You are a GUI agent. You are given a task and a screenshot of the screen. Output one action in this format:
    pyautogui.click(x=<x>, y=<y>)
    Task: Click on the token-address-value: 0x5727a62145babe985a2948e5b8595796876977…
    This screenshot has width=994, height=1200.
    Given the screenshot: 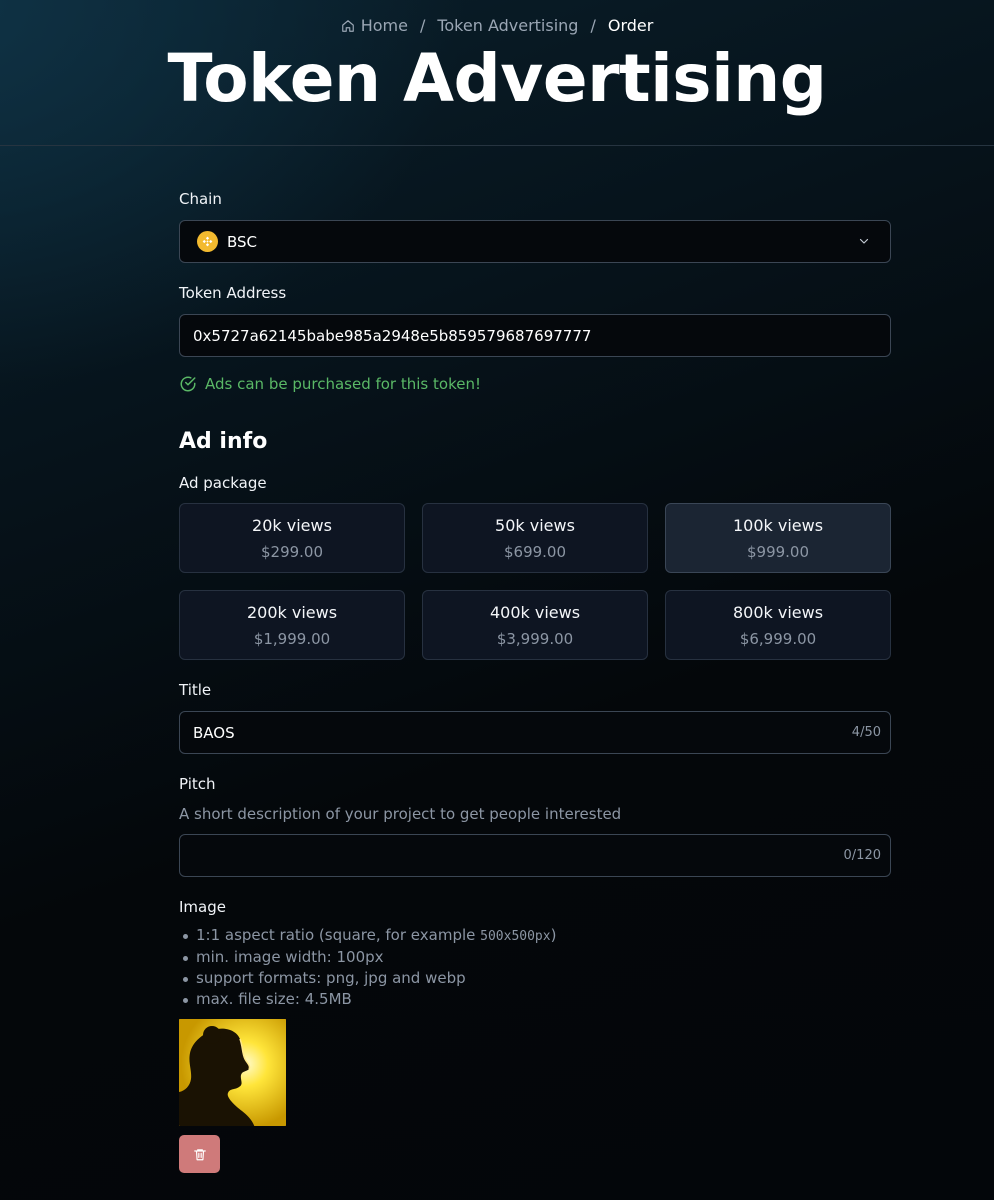 What is the action you would take?
    pyautogui.click(x=392, y=335)
    